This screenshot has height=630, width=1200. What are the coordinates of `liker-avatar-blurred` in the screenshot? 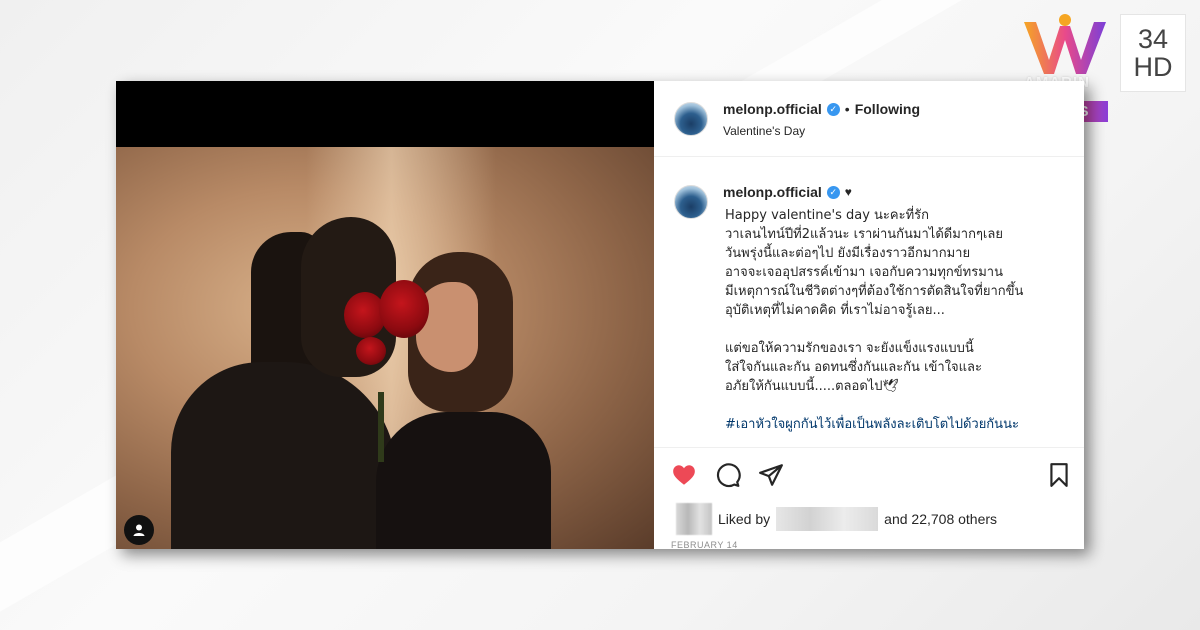 It's located at (694, 519).